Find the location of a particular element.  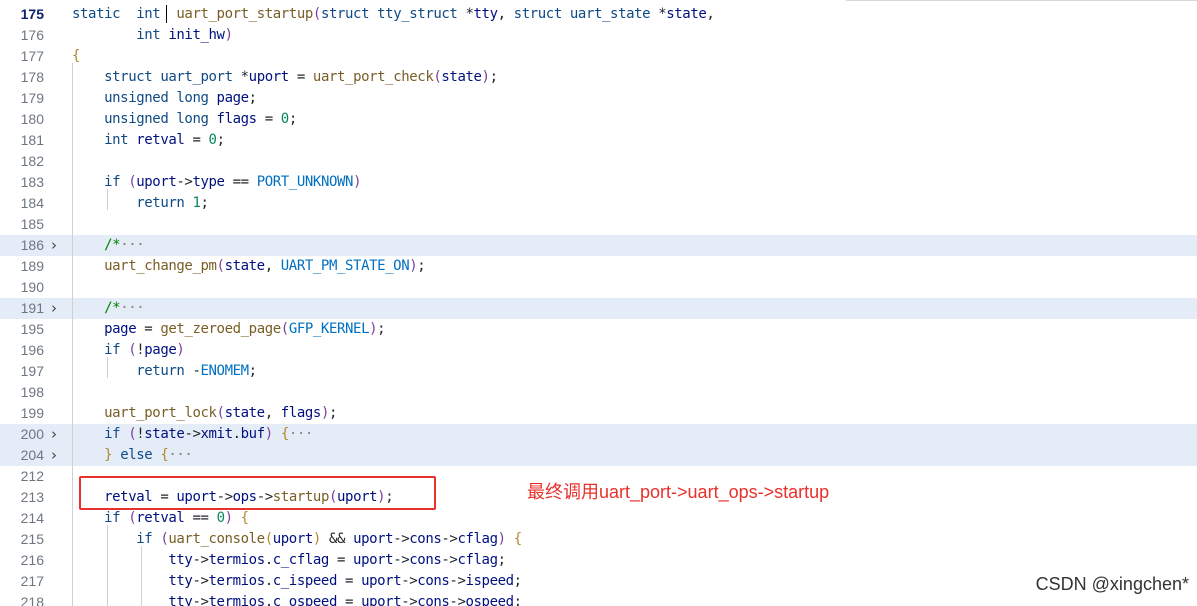

code-line: 204 › } else {··· is located at coordinates (598, 455).